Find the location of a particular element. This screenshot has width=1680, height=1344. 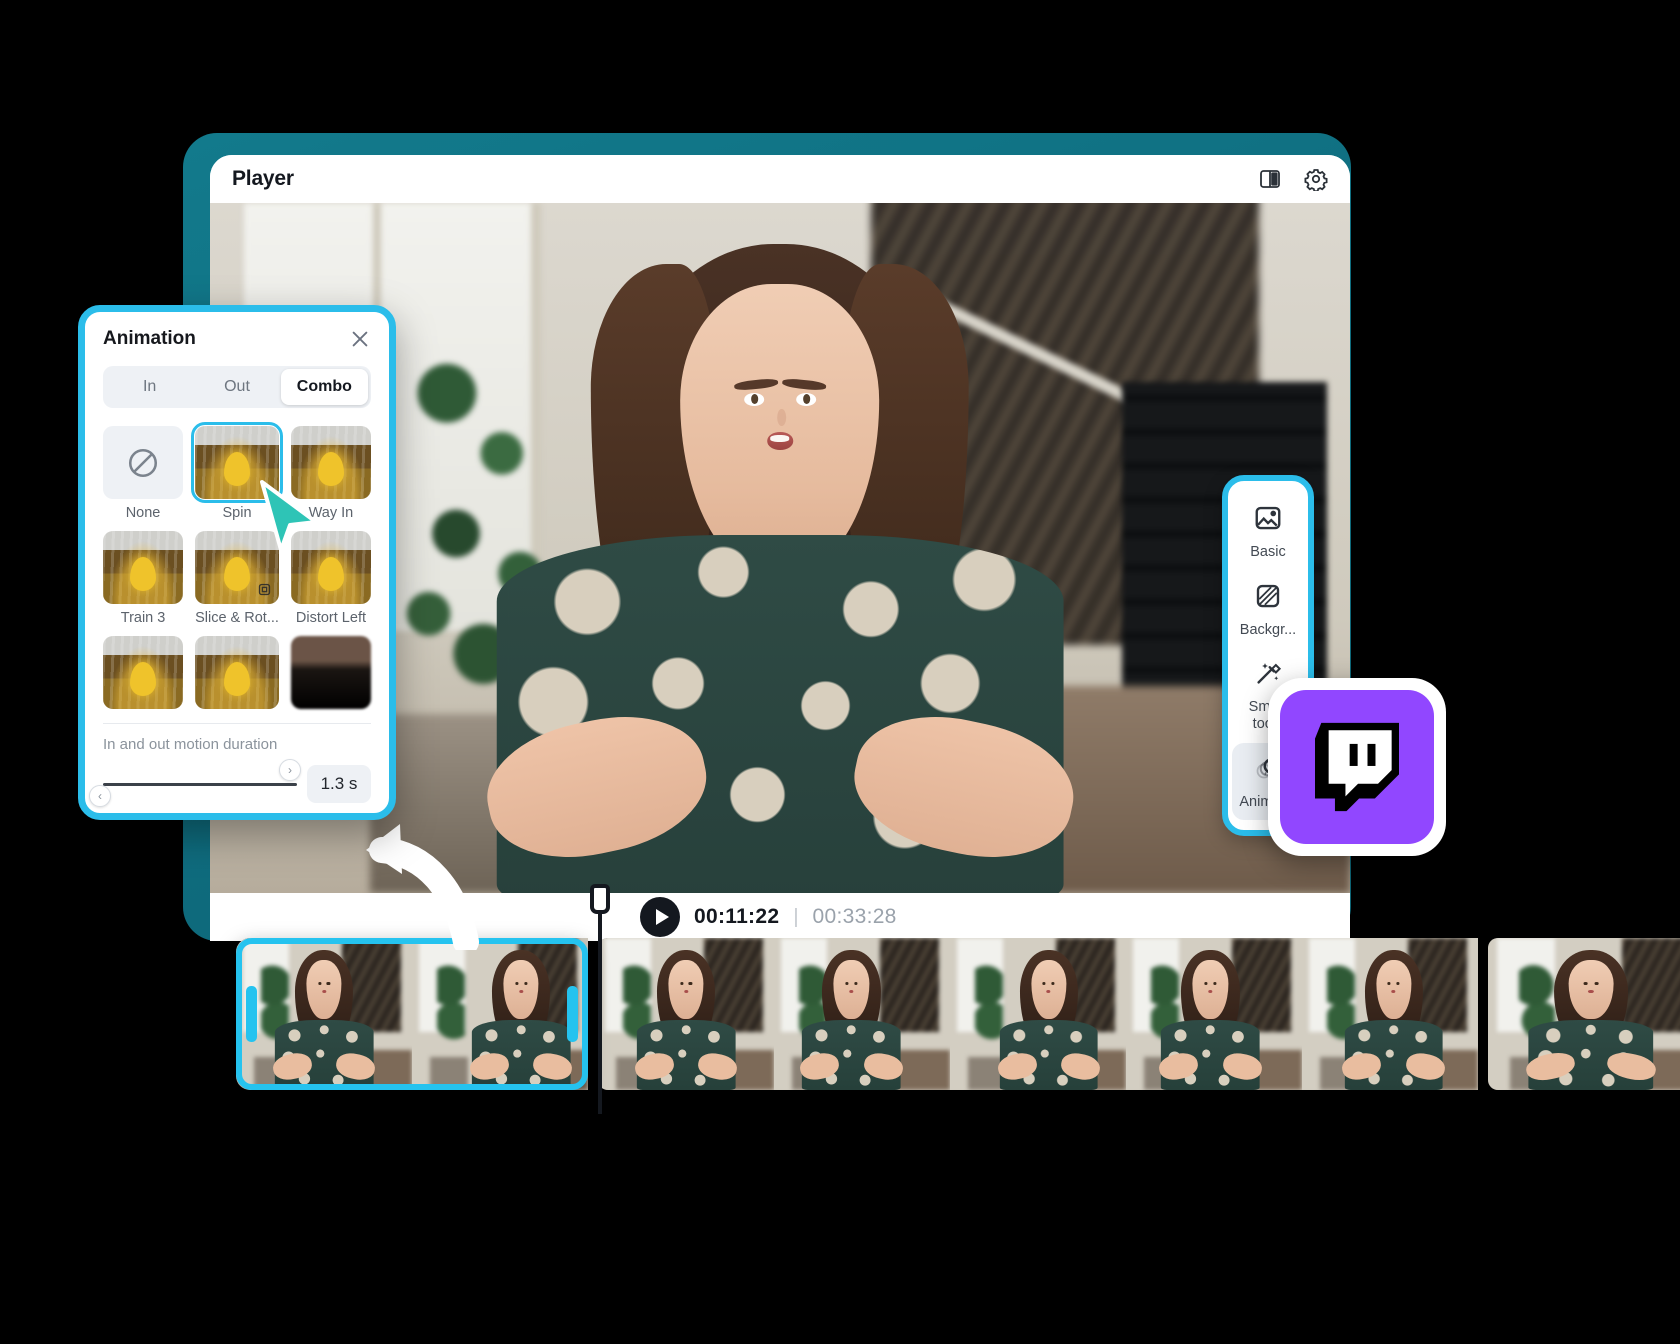

duration-section: In and out motion duration ‹ › 1.3 s is located at coordinates (230, 765).